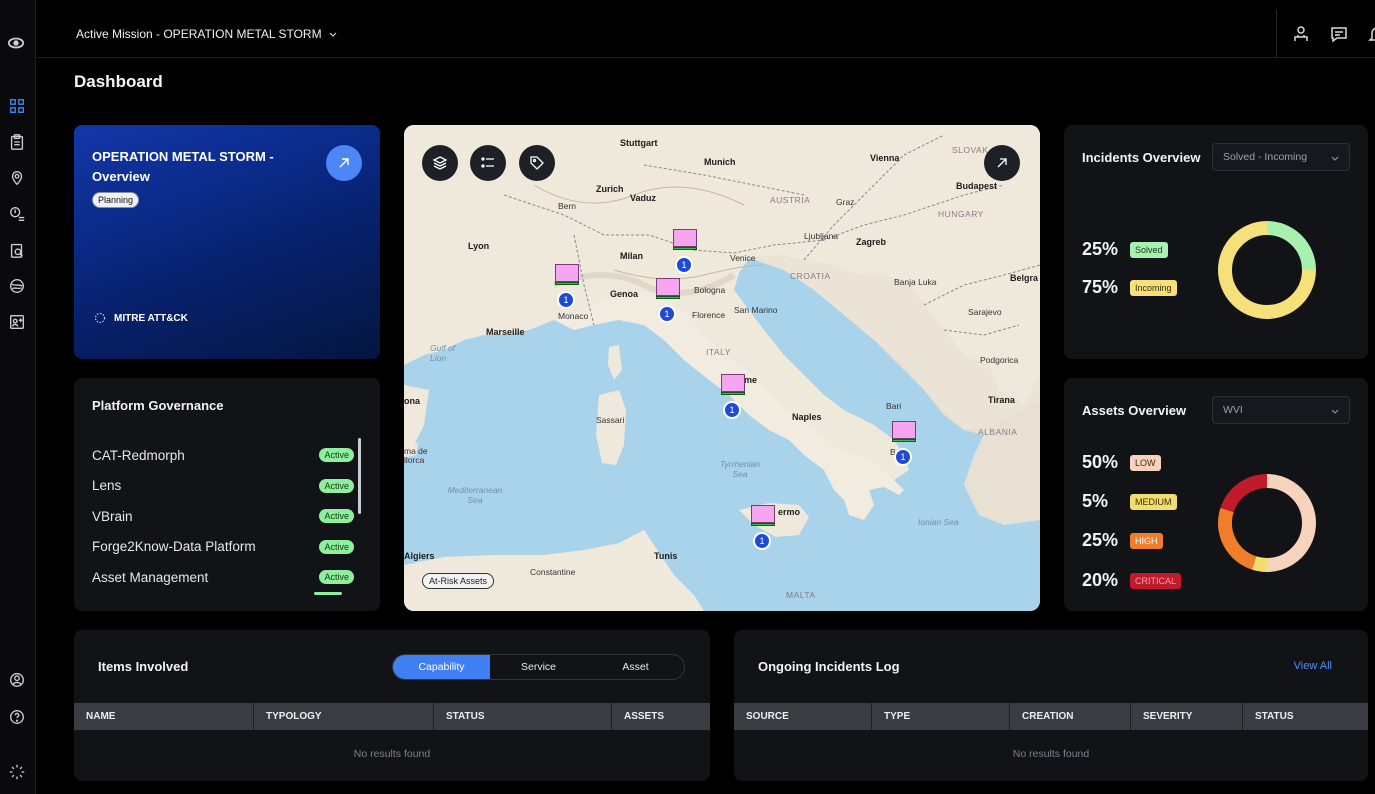  What do you see at coordinates (1265, 157) in the screenshot?
I see `select-value: Solved - Incoming` at bounding box center [1265, 157].